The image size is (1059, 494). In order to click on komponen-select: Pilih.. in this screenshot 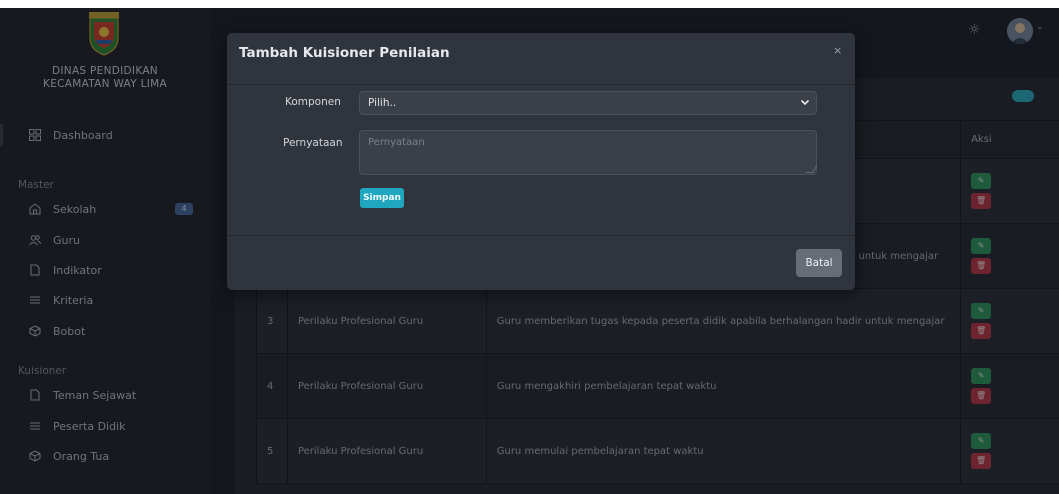, I will do `click(588, 103)`.